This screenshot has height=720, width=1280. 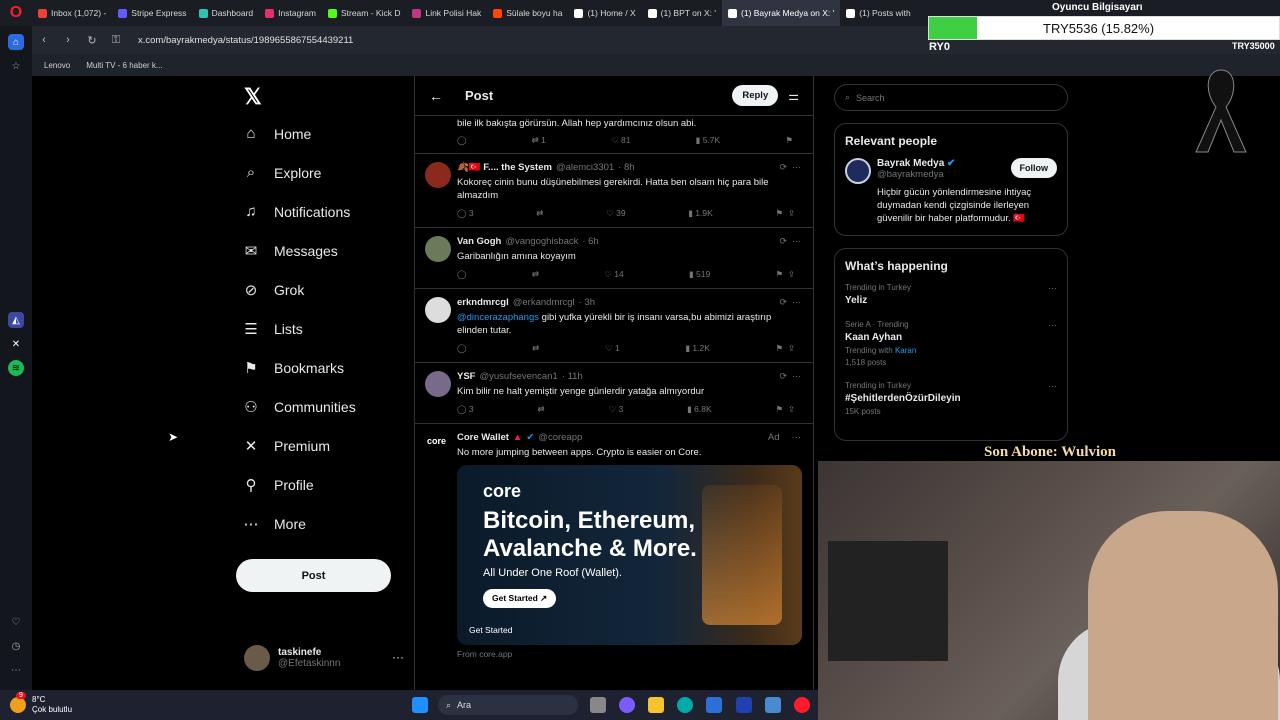 I want to click on browser-tab: x.com/timursc, so click(x=919, y=13).